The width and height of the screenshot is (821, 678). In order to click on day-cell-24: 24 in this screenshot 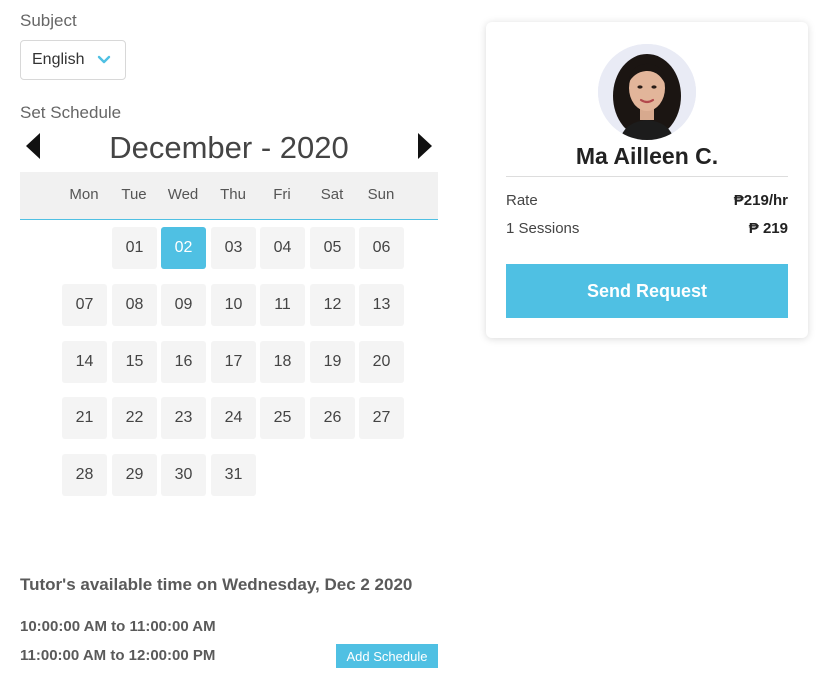, I will do `click(233, 418)`.